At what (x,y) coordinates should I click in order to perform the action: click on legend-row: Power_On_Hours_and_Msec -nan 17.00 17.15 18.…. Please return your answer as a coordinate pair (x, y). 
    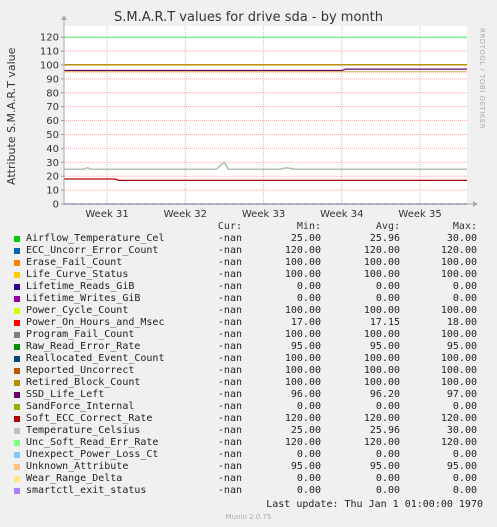
    Looking at the image, I should click on (248, 323).